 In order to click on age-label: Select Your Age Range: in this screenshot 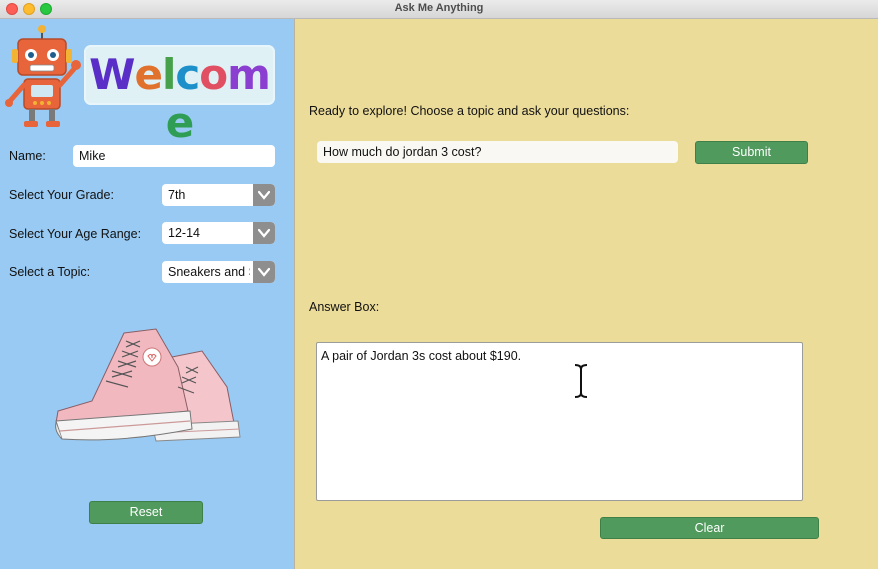, I will do `click(75, 234)`.